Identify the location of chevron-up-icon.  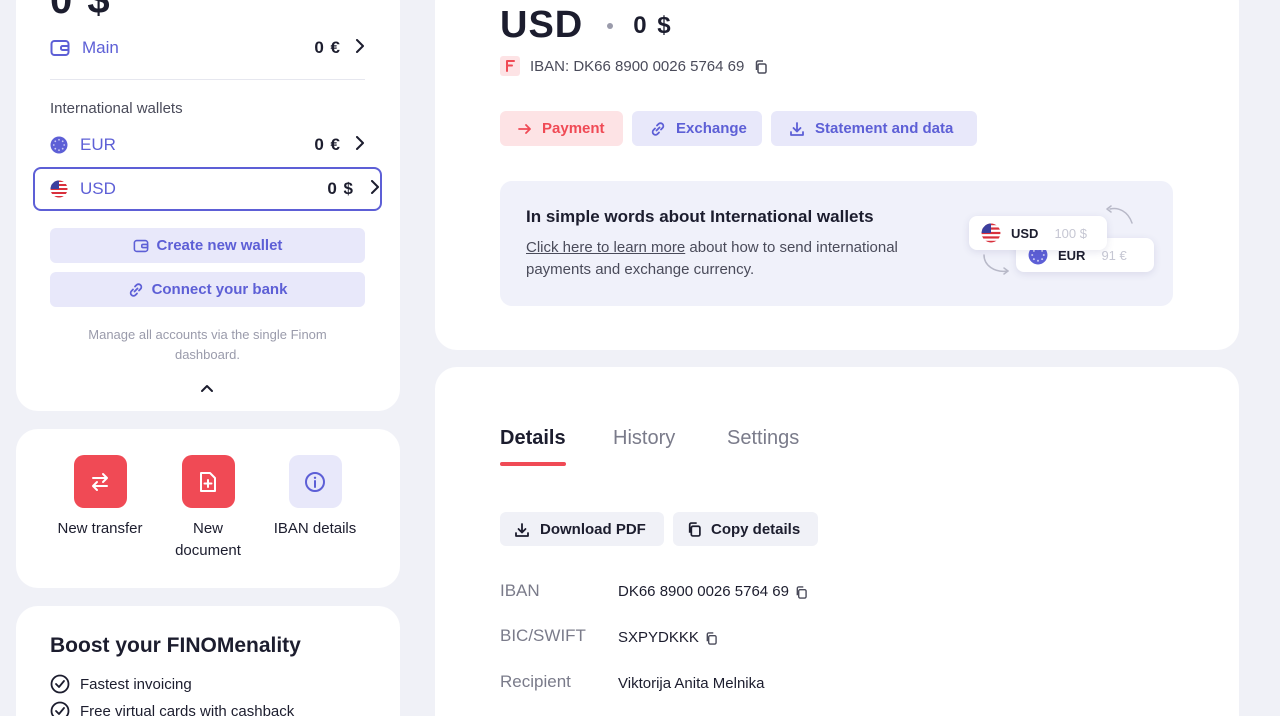
(207, 388).